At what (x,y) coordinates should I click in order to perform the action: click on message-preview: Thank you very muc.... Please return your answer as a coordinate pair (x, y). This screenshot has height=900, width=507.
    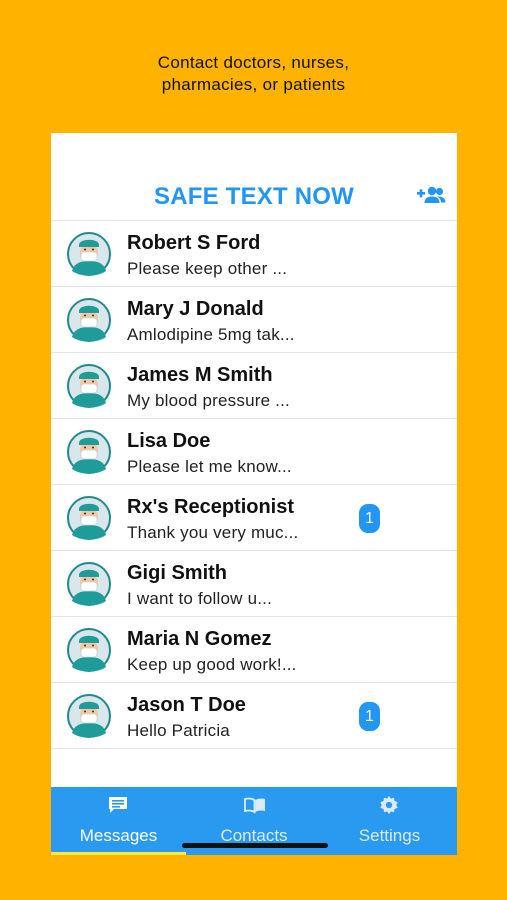
    Looking at the image, I should click on (213, 532).